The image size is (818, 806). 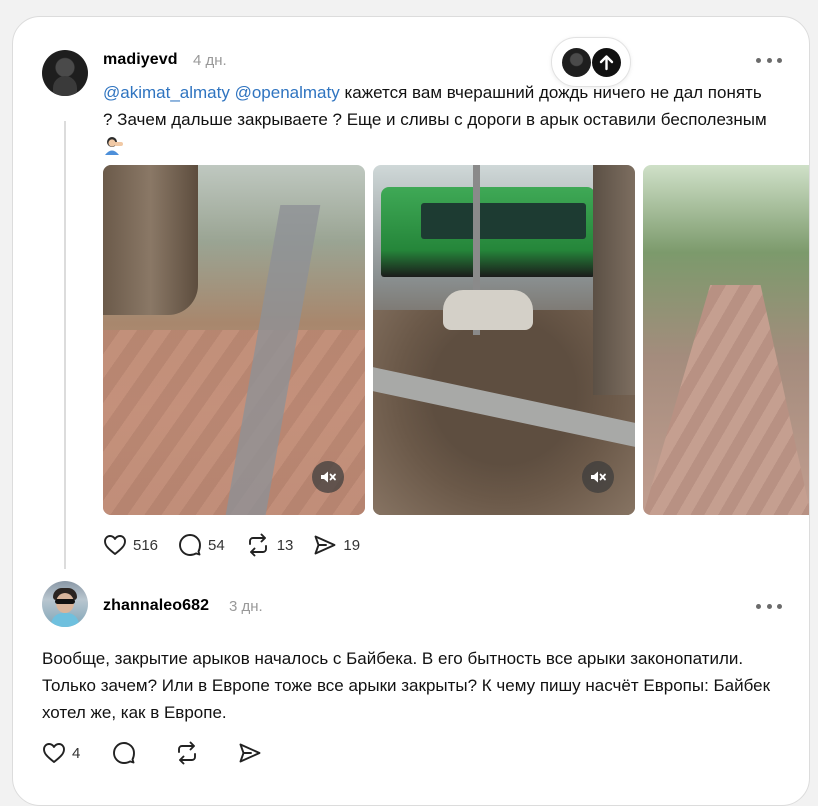 What do you see at coordinates (65, 345) in the screenshot?
I see `thread-line` at bounding box center [65, 345].